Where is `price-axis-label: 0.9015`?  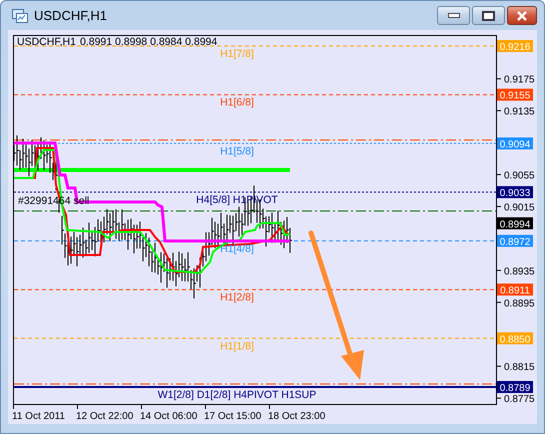
price-axis-label: 0.9015 is located at coordinates (519, 208).